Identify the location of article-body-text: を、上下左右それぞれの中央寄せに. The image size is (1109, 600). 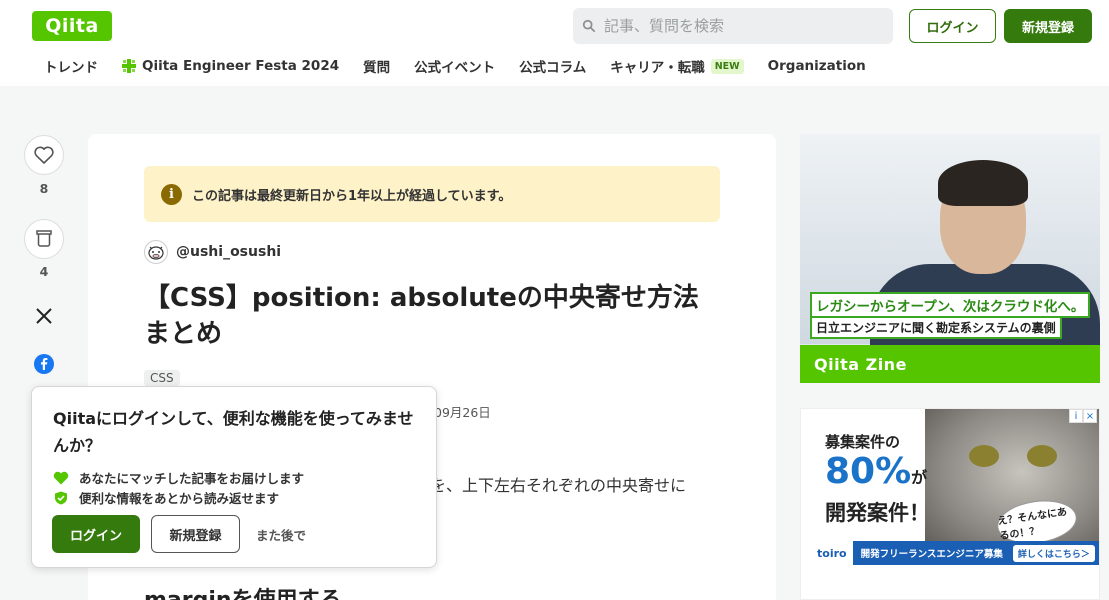
(558, 485).